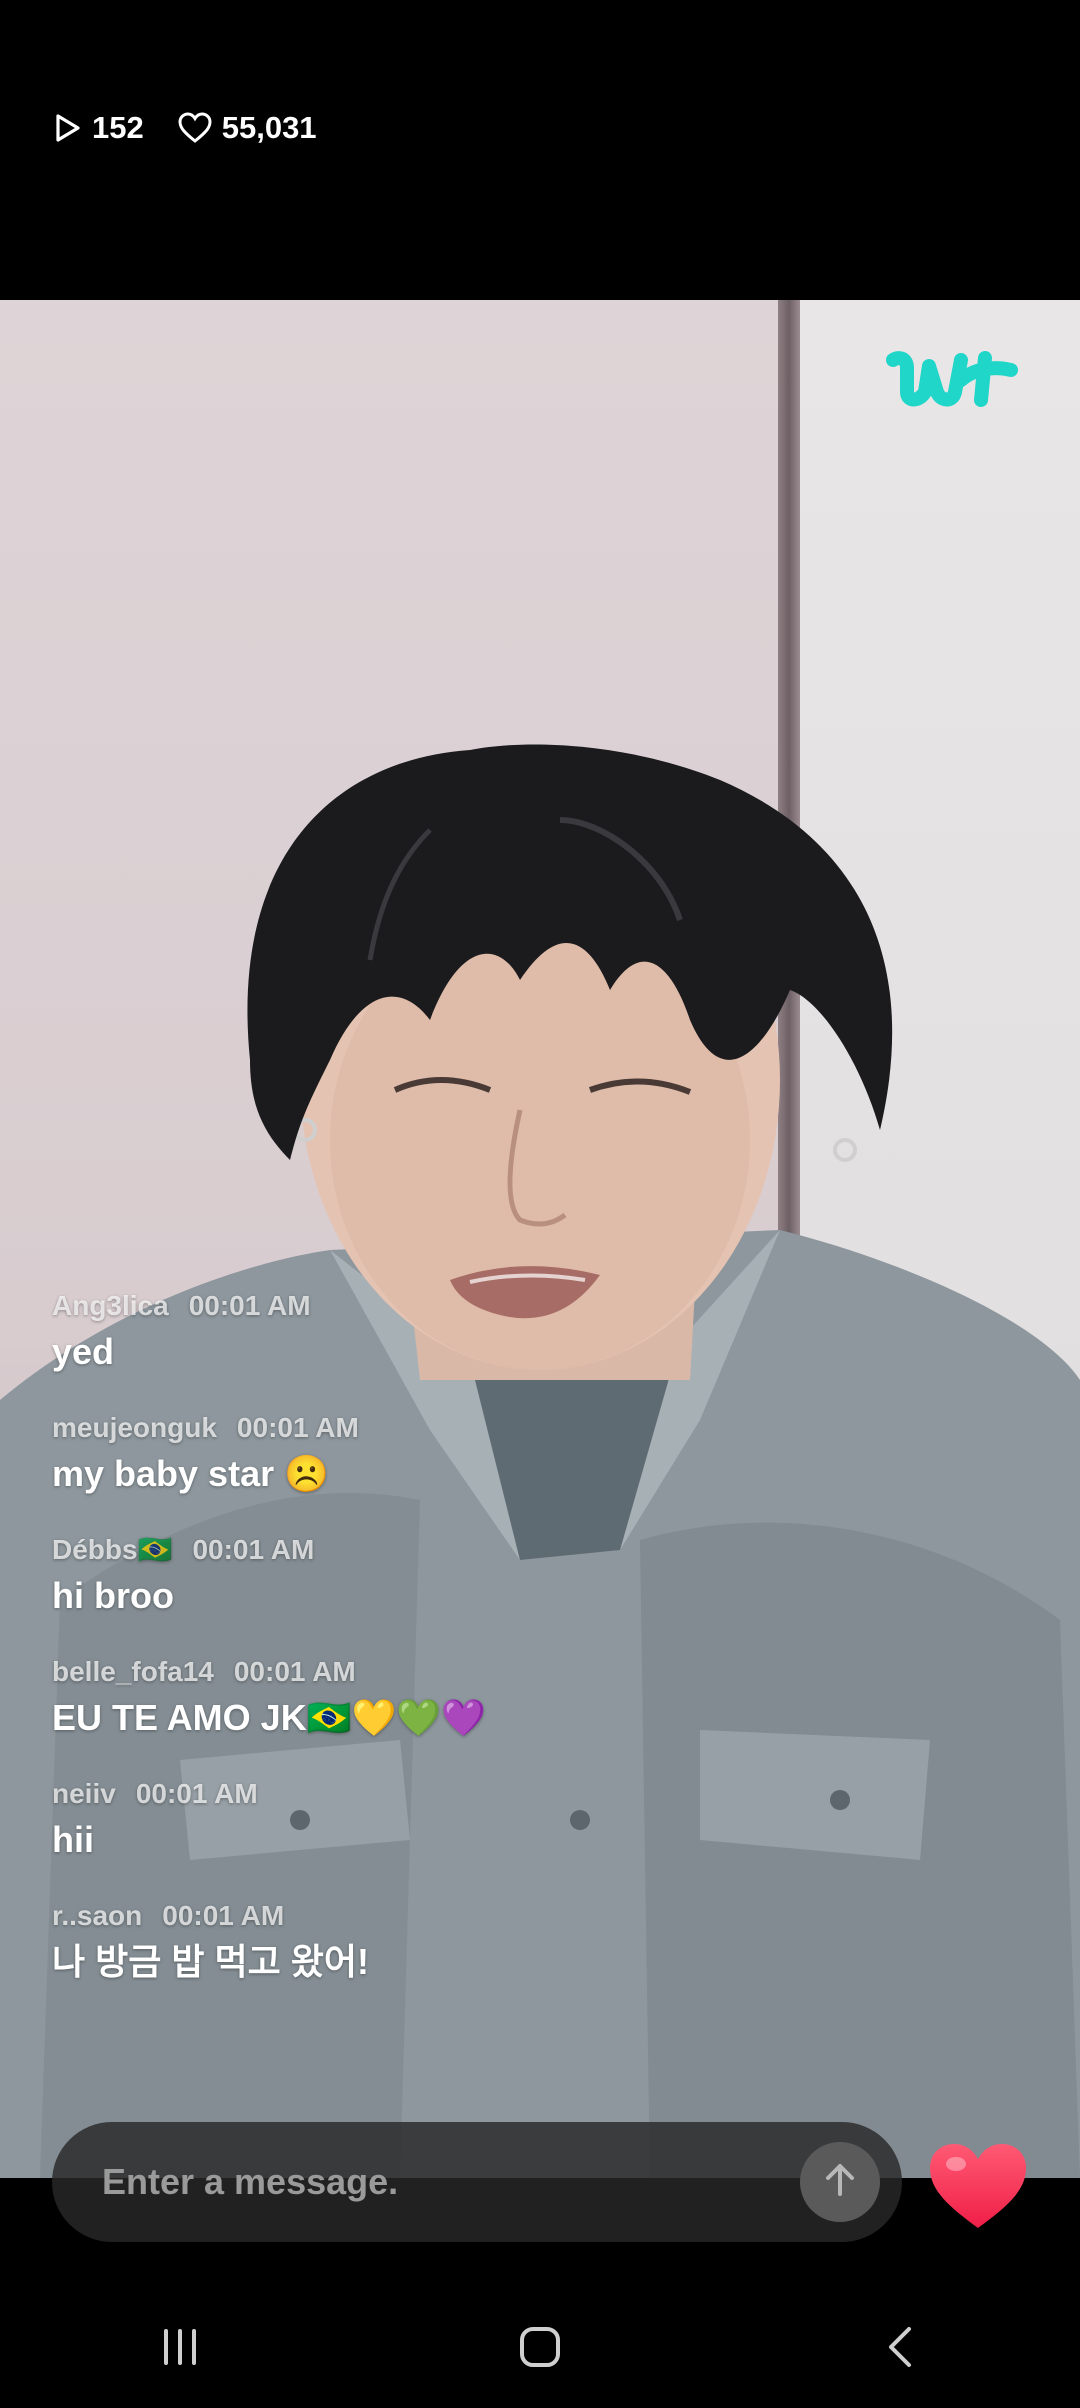 The image size is (1080, 2408). Describe the element at coordinates (97, 1916) in the screenshot. I see `chat-username: r..saon` at that location.